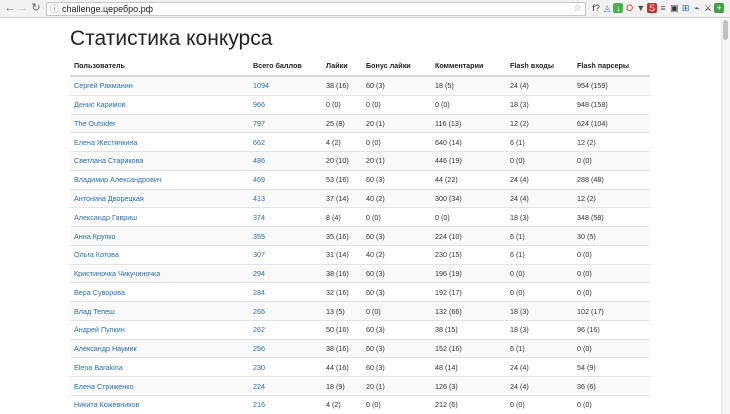  I want to click on page-scrollbar, so click(725, 216).